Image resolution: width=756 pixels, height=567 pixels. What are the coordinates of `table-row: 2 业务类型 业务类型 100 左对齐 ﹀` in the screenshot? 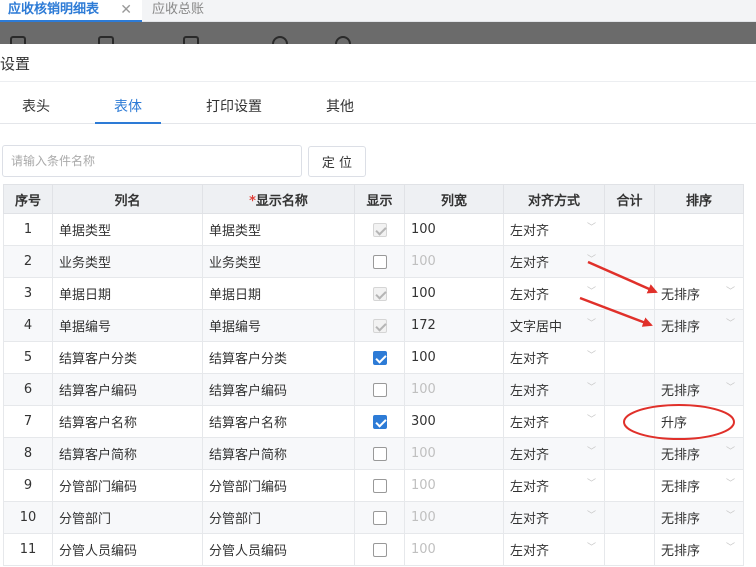 It's located at (373, 261).